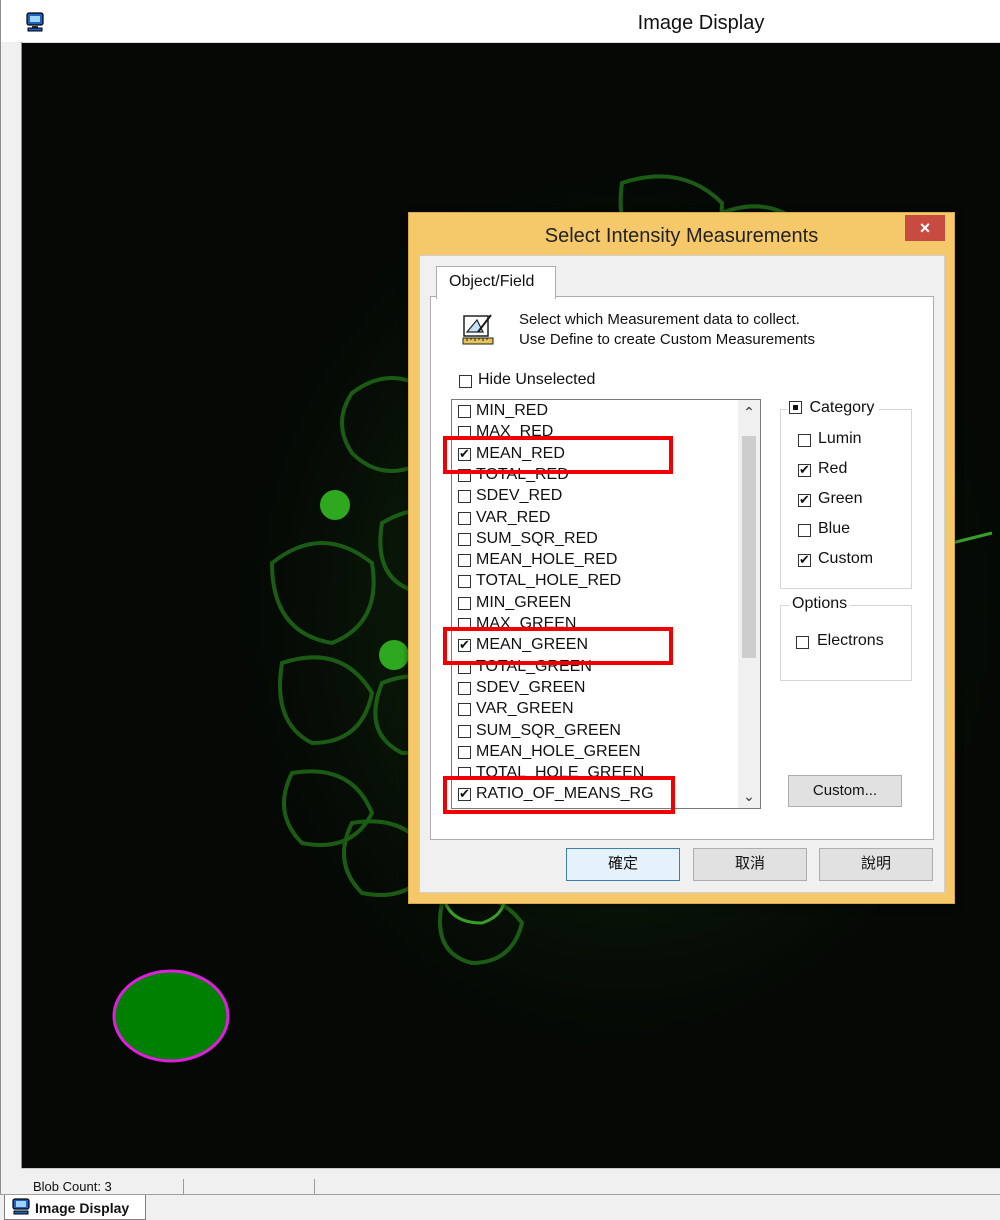  I want to click on scroll-thumb, so click(749, 547).